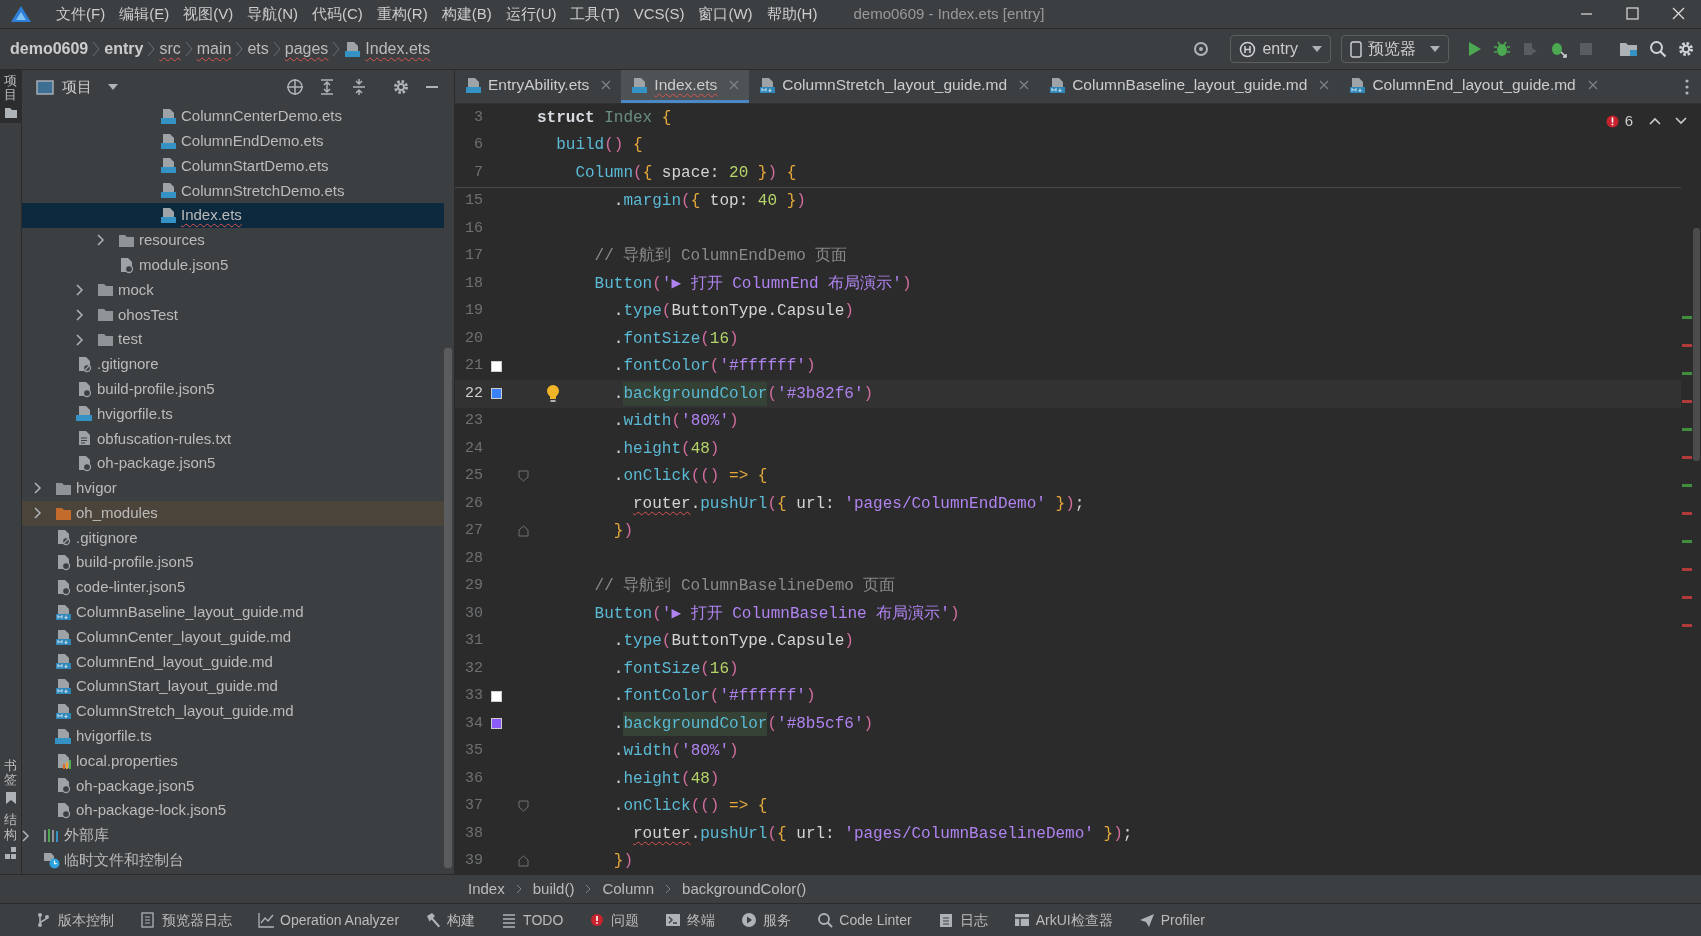  I want to click on tree-item: ColumnStartDemo.ets, so click(233, 166).